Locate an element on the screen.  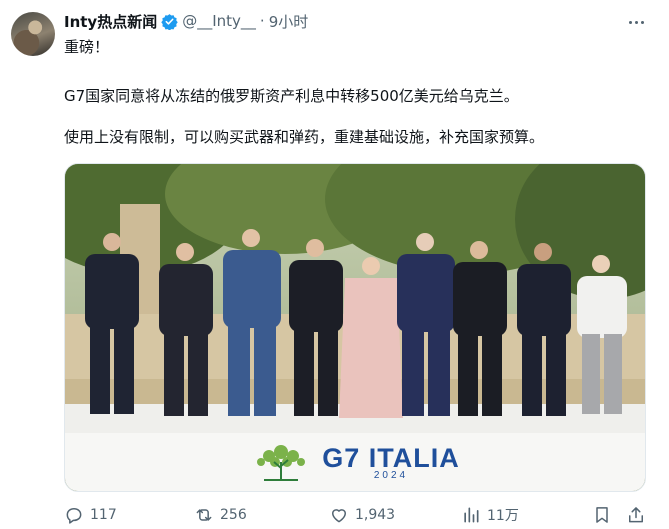
retweet-count: 256 is located at coordinates (233, 515).